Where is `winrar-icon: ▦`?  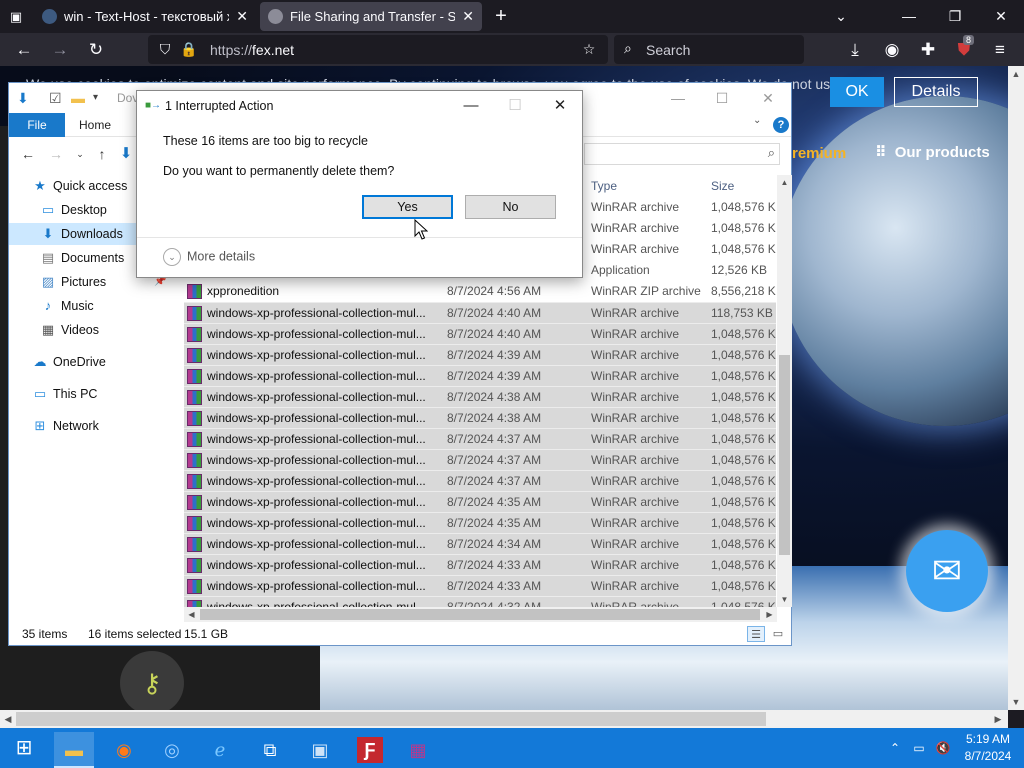 winrar-icon: ▦ is located at coordinates (418, 750).